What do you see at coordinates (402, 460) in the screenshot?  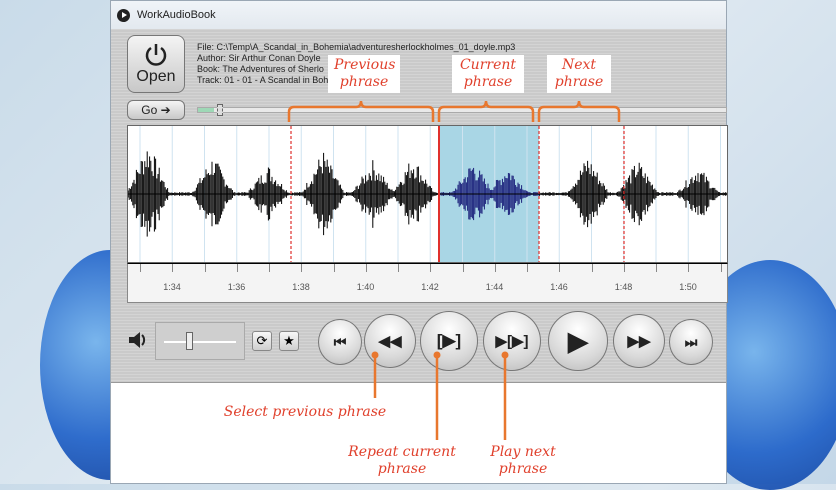 I see `annotation-repeat-current: Repeat current phrase` at bounding box center [402, 460].